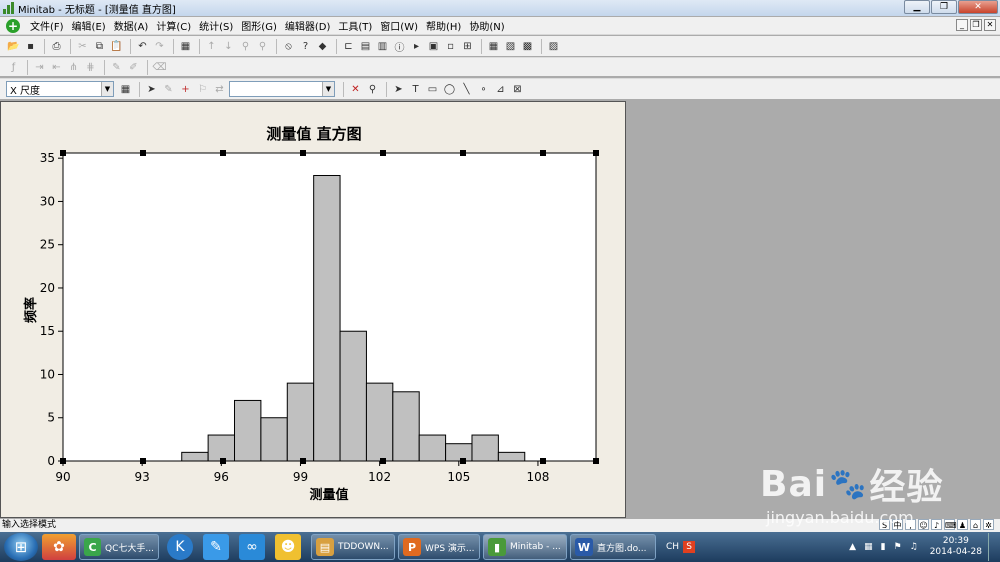  Describe the element at coordinates (13, 46) in the screenshot. I see `open-folder-icon: 📂` at that location.